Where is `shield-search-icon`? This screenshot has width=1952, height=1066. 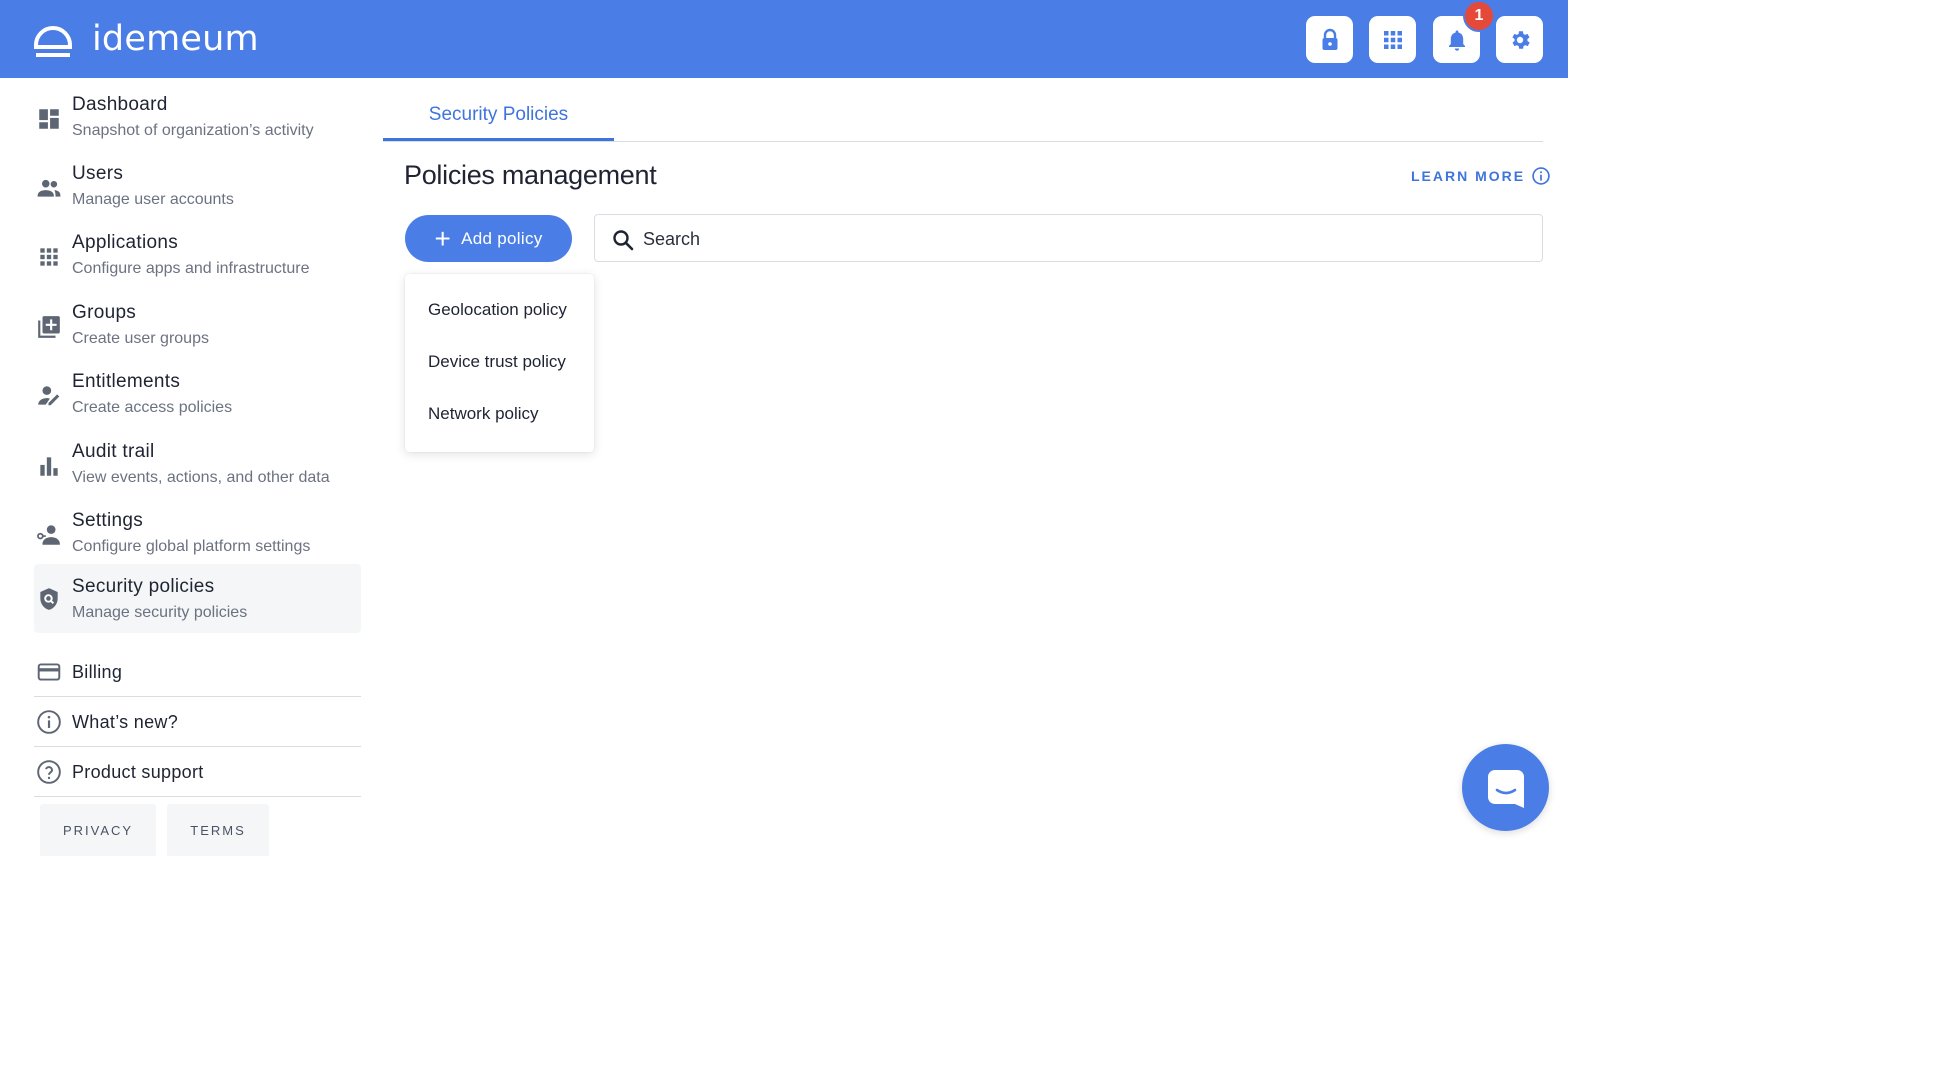 shield-search-icon is located at coordinates (49, 599).